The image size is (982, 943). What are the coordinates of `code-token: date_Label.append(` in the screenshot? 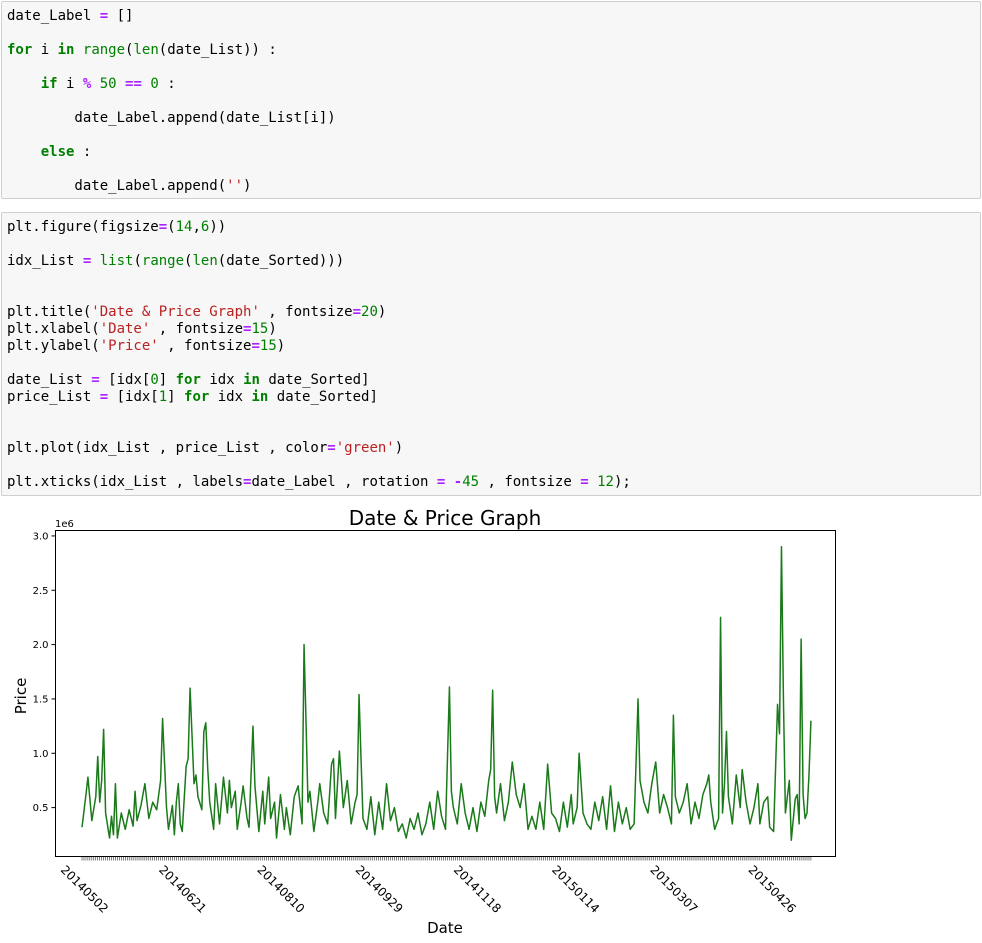 It's located at (117, 186).